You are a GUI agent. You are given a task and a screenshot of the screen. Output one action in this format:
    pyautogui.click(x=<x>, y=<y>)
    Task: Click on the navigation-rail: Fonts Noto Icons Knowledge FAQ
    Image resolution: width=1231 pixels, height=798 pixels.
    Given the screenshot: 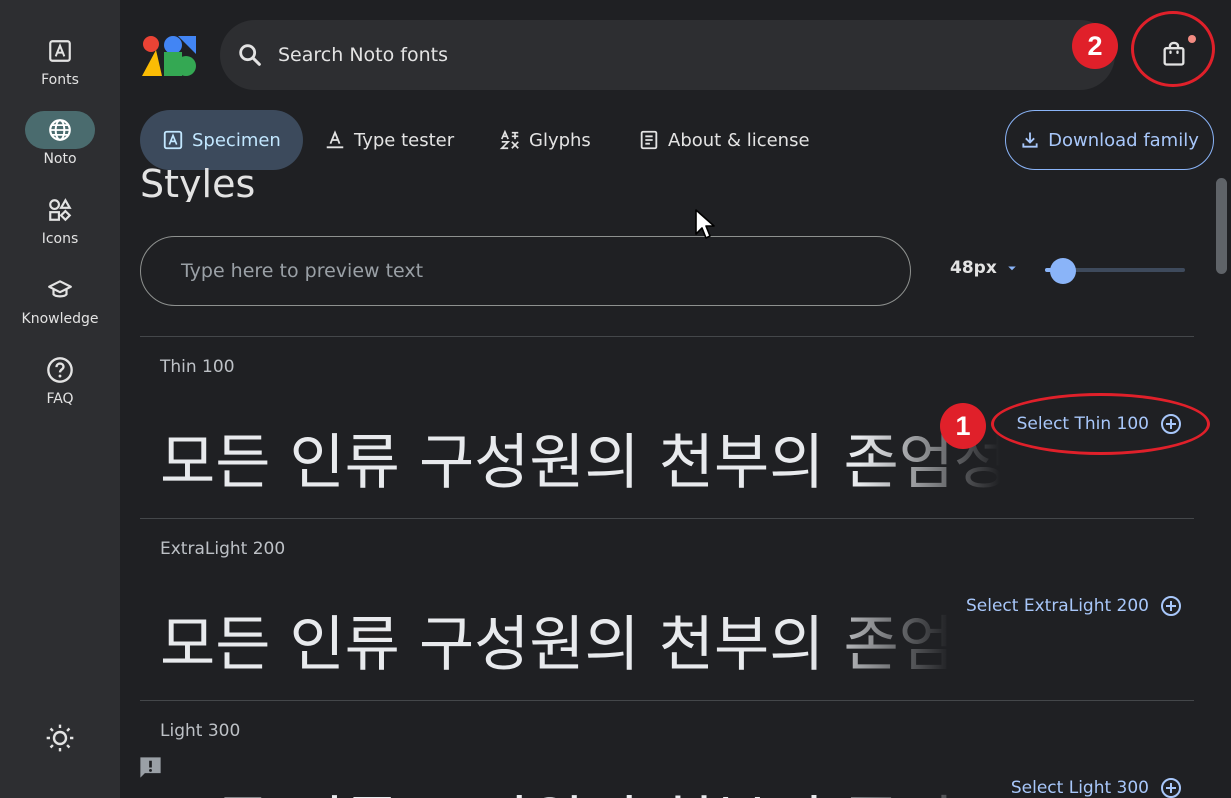 What is the action you would take?
    pyautogui.click(x=60, y=399)
    